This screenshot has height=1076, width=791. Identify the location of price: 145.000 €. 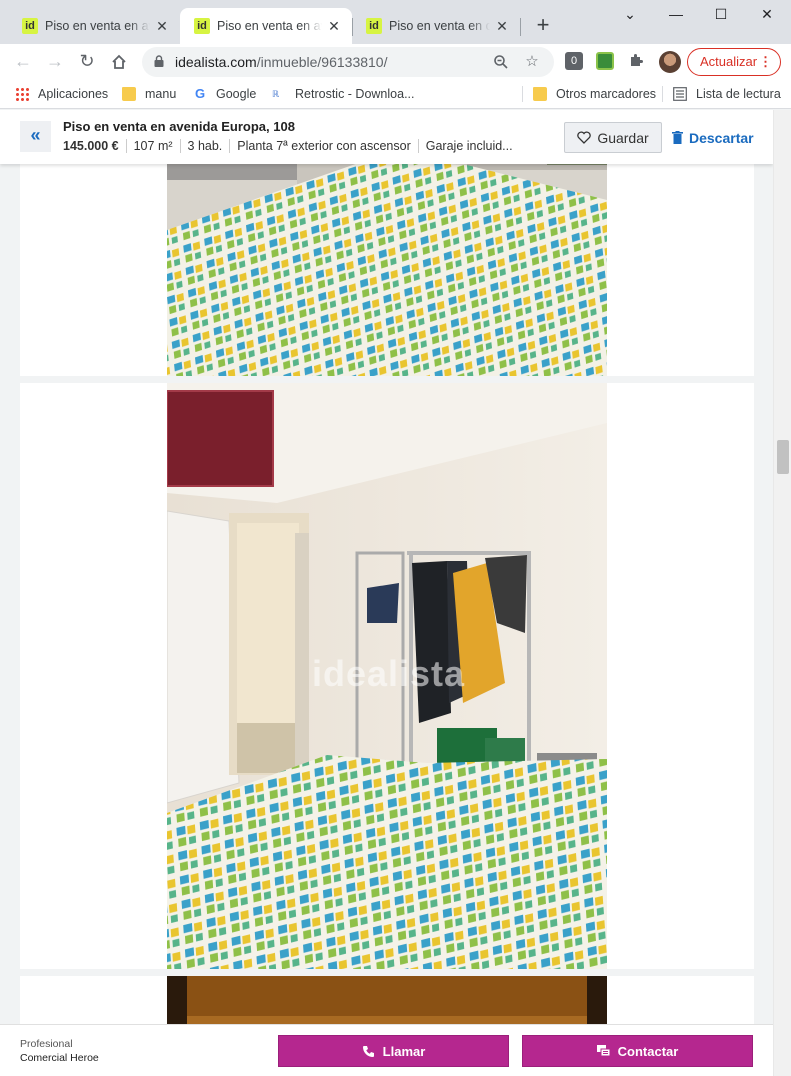
(91, 146).